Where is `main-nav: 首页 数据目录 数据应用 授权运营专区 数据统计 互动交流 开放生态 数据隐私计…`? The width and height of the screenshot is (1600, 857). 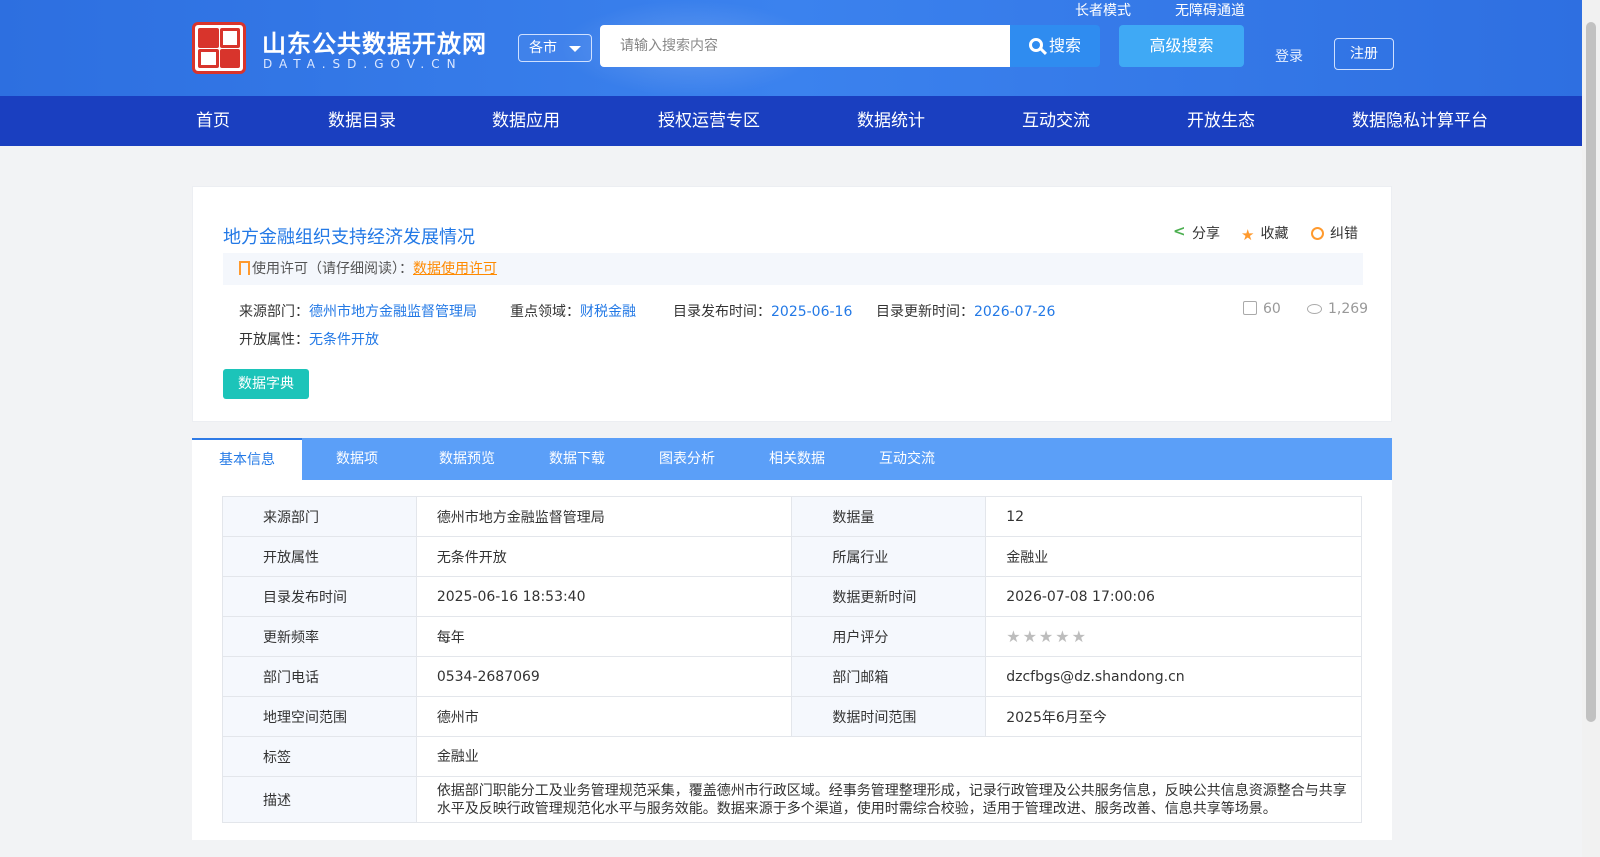
main-nav: 首页 数据目录 数据应用 授权运营专区 数据统计 互动交流 开放生态 数据隐私计… is located at coordinates (791, 121).